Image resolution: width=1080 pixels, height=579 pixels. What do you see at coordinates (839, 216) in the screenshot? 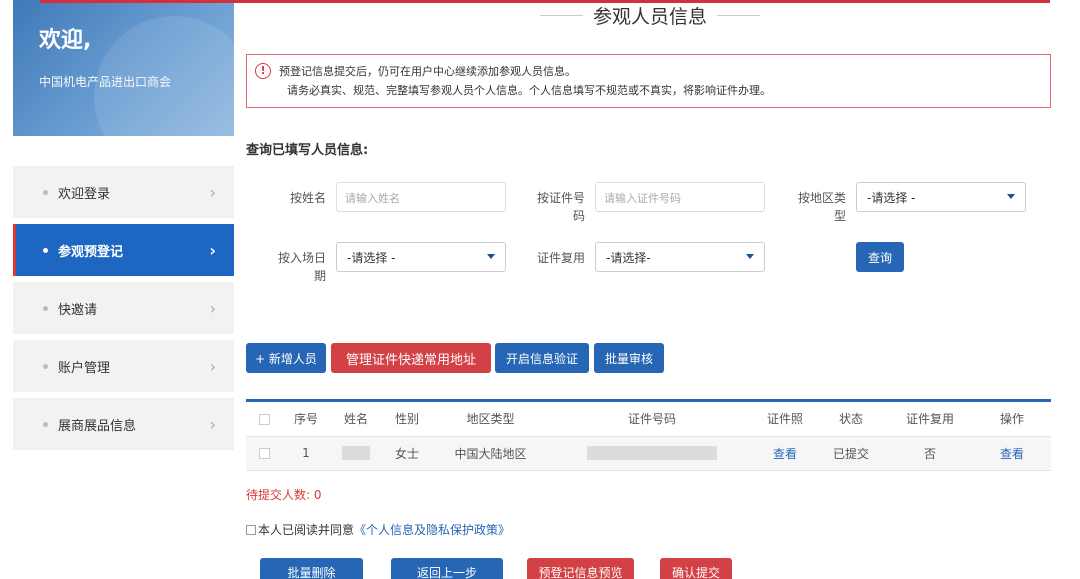
I see `region-label-line2: 型` at bounding box center [839, 216].